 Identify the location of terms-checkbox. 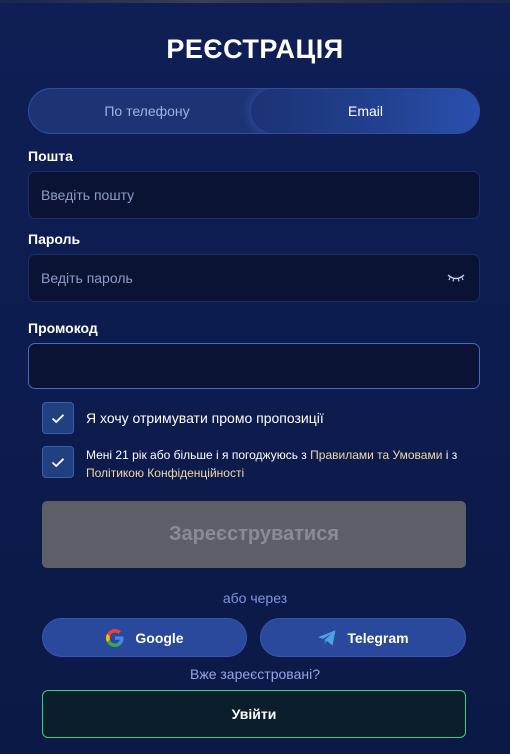
(58, 462).